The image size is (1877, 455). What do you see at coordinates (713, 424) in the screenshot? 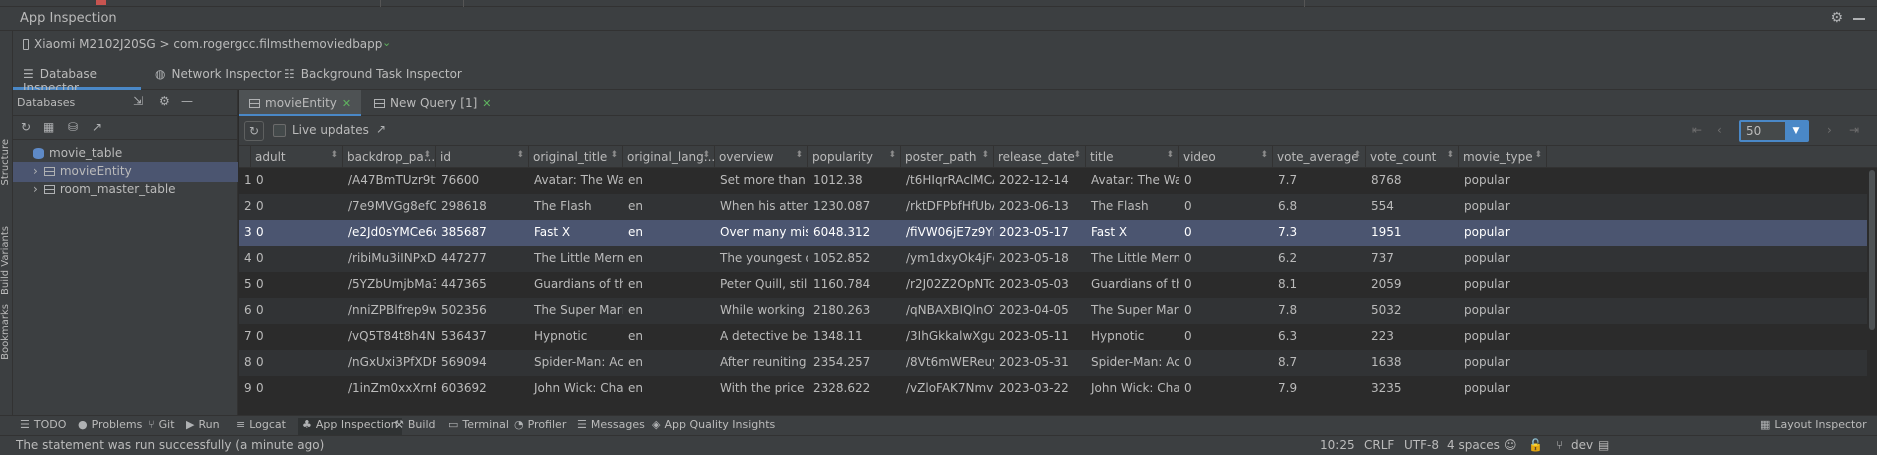
I see `tool-app-quality-insights: ◈ App Quality Insights` at bounding box center [713, 424].